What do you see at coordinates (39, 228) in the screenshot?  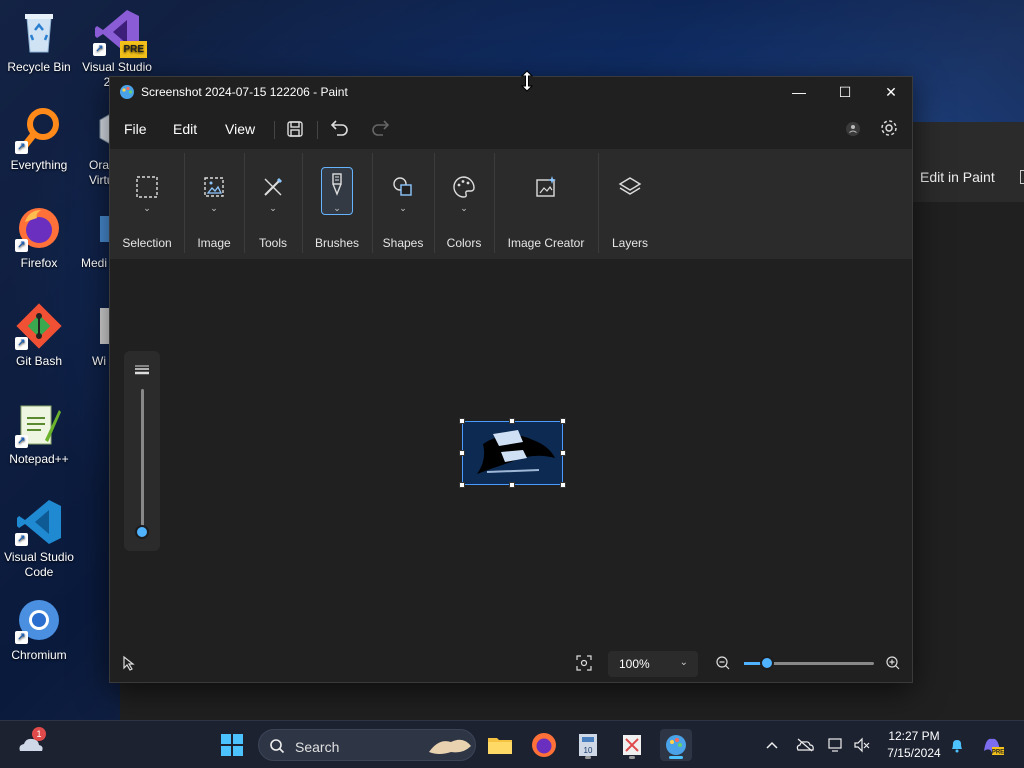 I see `firefox-icon: ↗` at bounding box center [39, 228].